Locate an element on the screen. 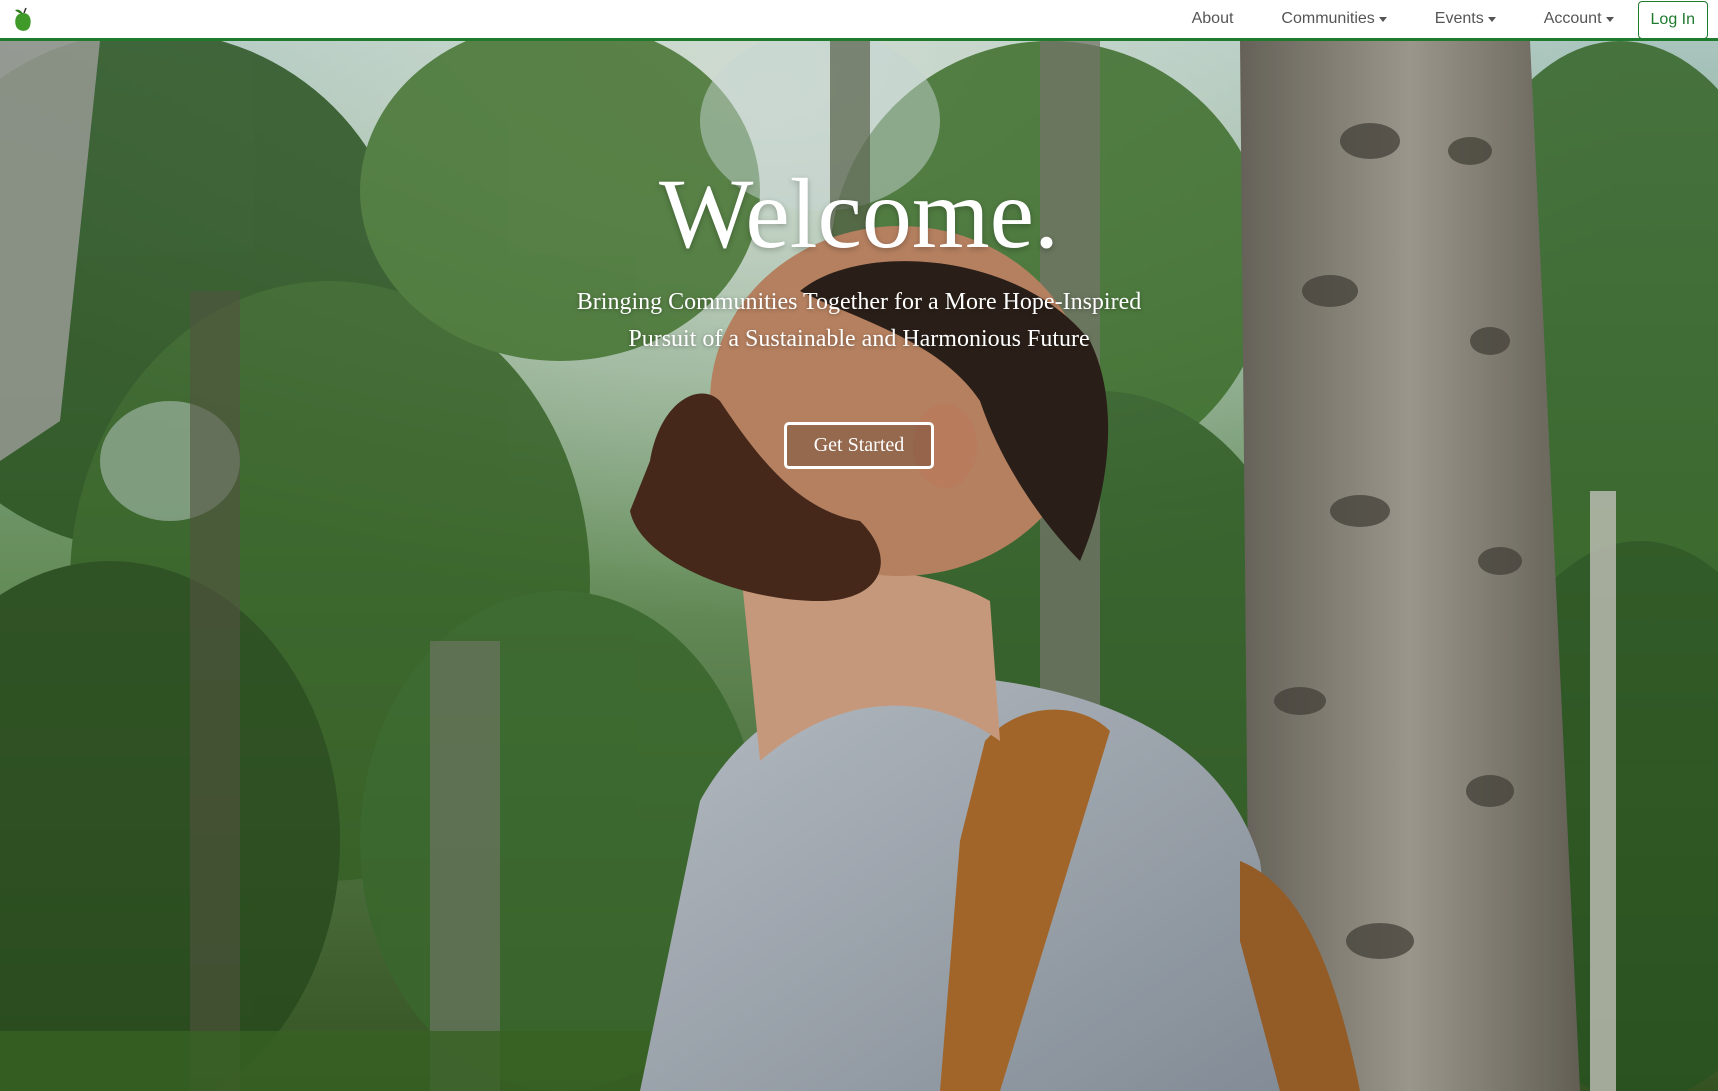 This screenshot has width=1718, height=1091. brand-logo-icon is located at coordinates (23, 20).